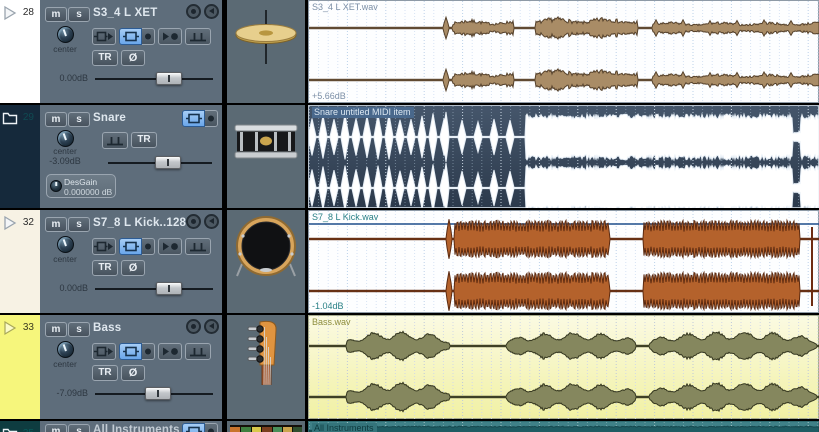  I want to click on track-name: Snare, so click(109, 118).